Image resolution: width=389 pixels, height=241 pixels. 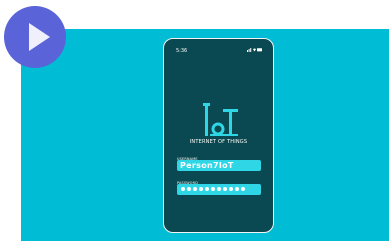 What do you see at coordinates (218, 48) in the screenshot?
I see `status-bar: 5:36` at bounding box center [218, 48].